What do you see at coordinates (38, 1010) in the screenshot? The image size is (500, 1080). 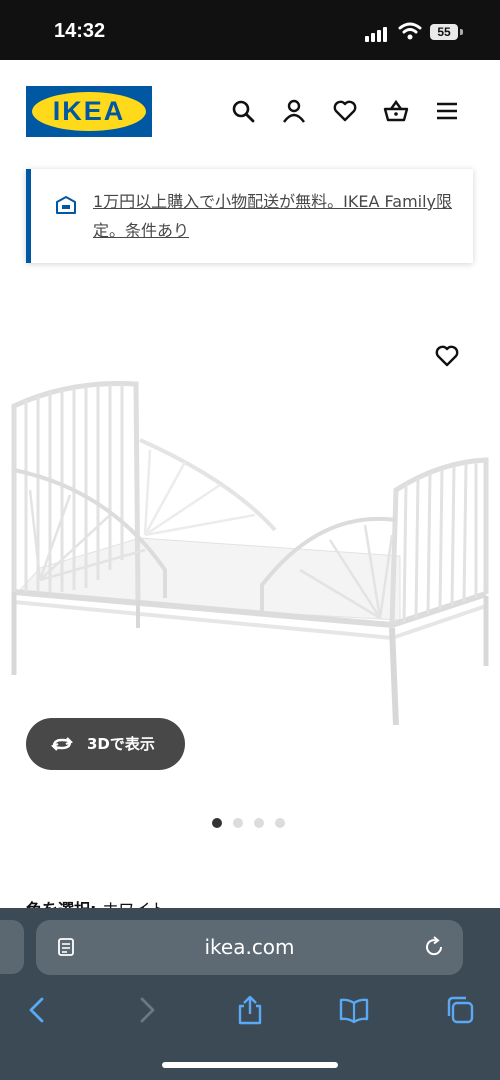 I see `back-icon` at bounding box center [38, 1010].